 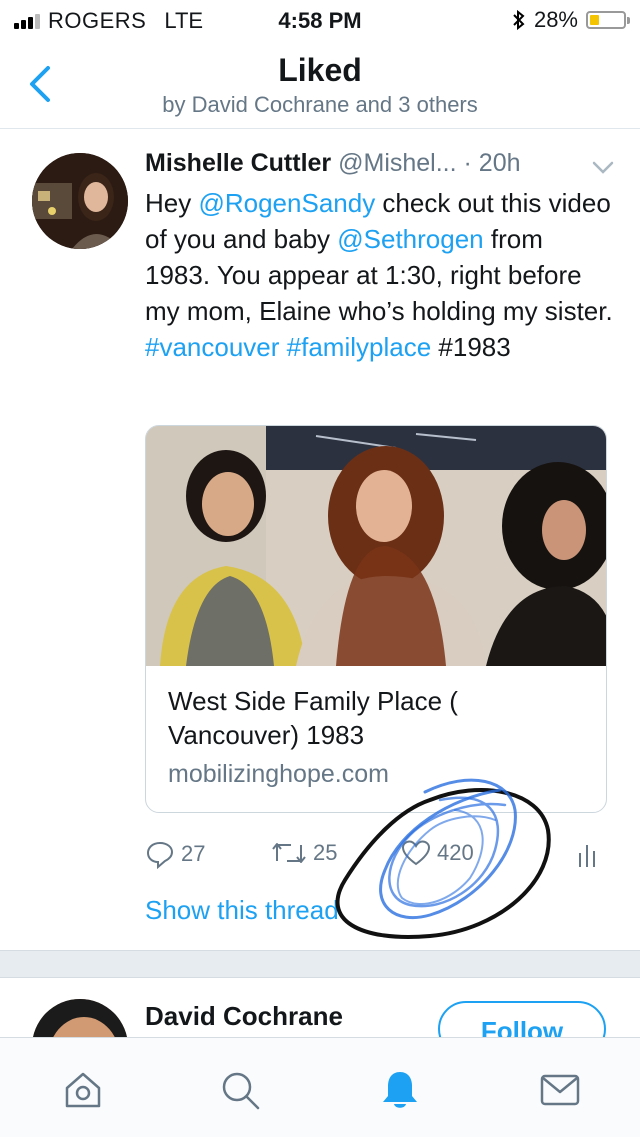 I want to click on author-name: David Cochrane, so click(x=244, y=1016).